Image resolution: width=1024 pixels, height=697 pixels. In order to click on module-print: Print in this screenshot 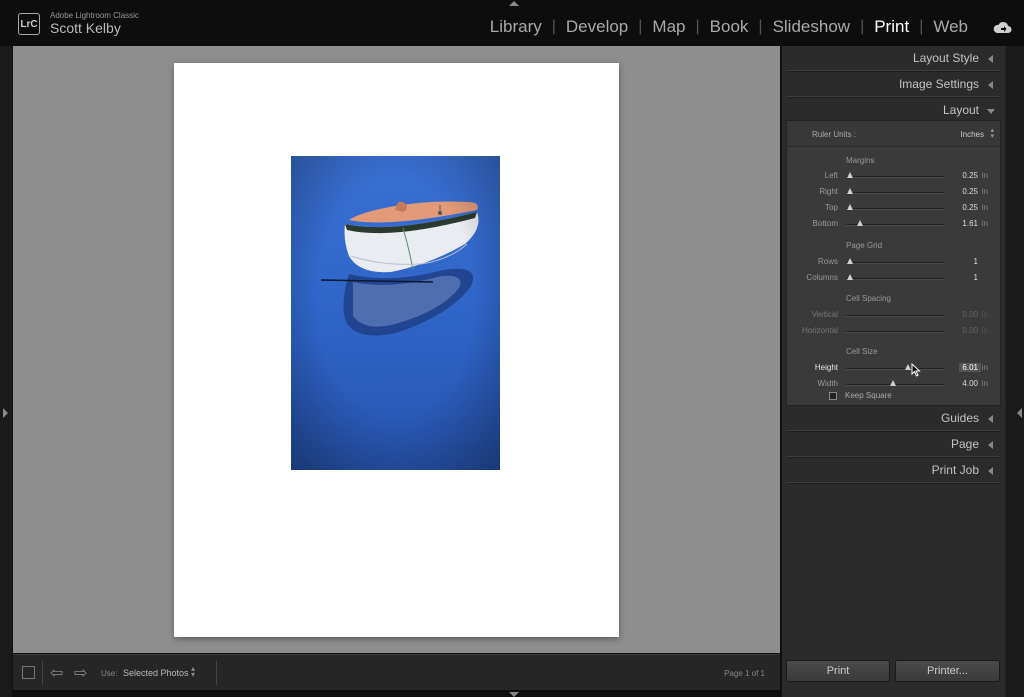, I will do `click(891, 27)`.